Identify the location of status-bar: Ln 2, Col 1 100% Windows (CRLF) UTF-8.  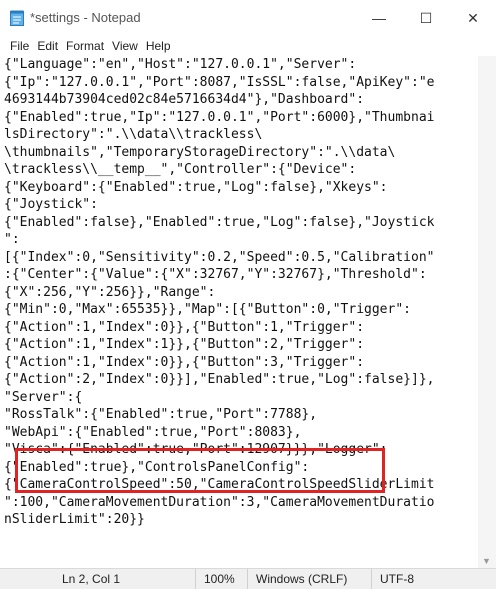
(248, 578).